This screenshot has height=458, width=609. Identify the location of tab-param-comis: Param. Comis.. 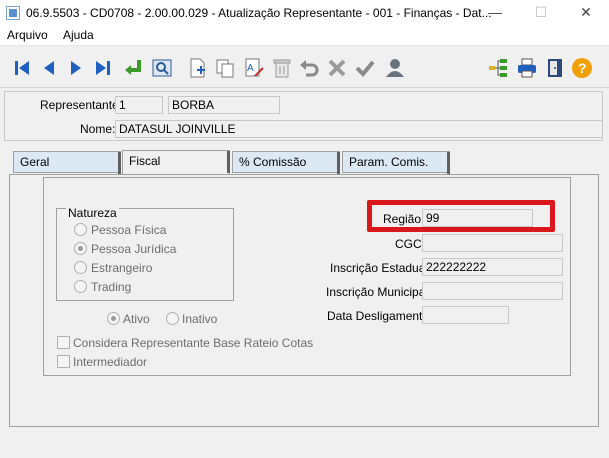
(396, 162).